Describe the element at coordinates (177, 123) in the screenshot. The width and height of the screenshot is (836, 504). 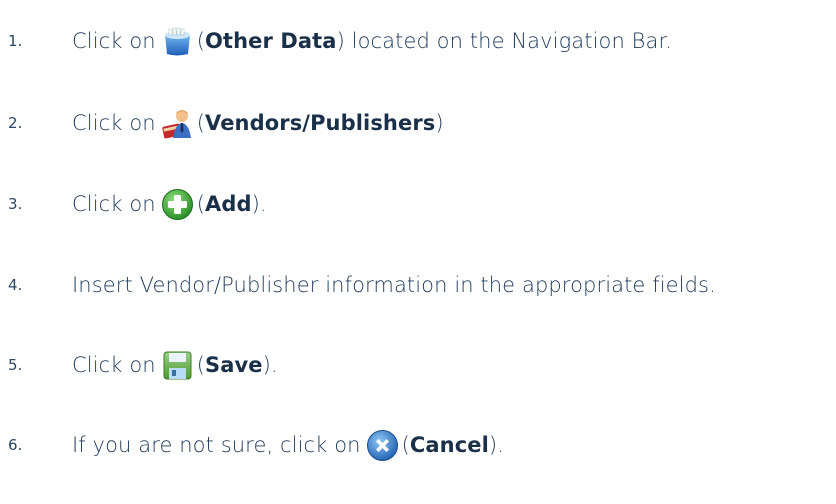
I see `vendors-publishers-icon` at that location.